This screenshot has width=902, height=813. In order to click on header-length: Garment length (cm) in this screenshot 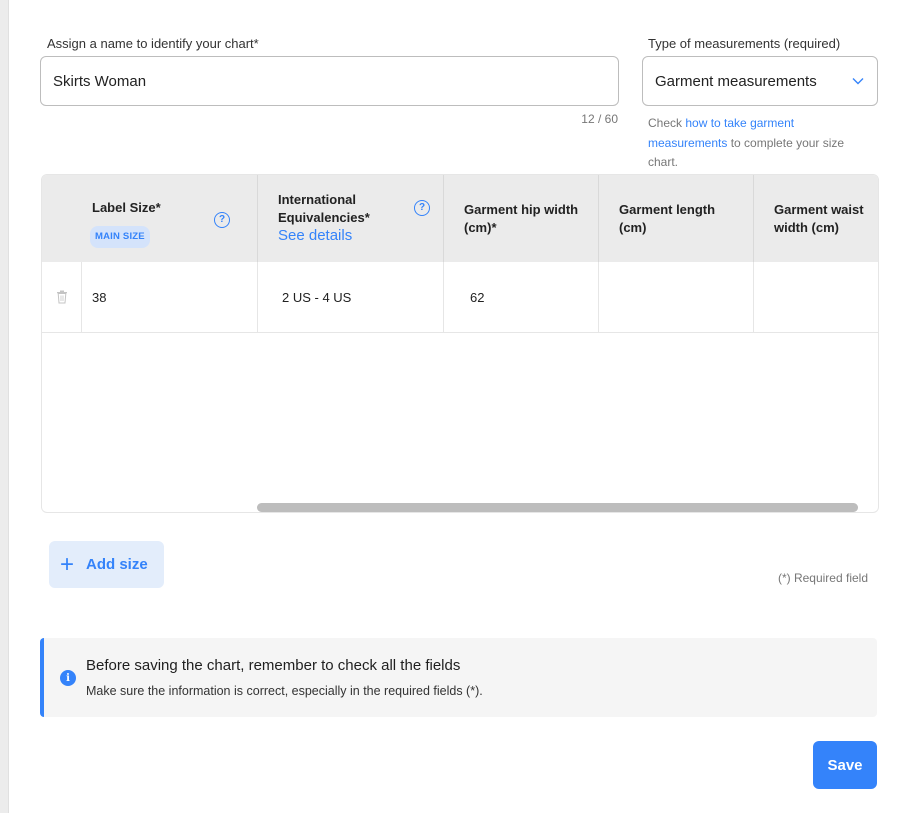, I will do `click(676, 218)`.